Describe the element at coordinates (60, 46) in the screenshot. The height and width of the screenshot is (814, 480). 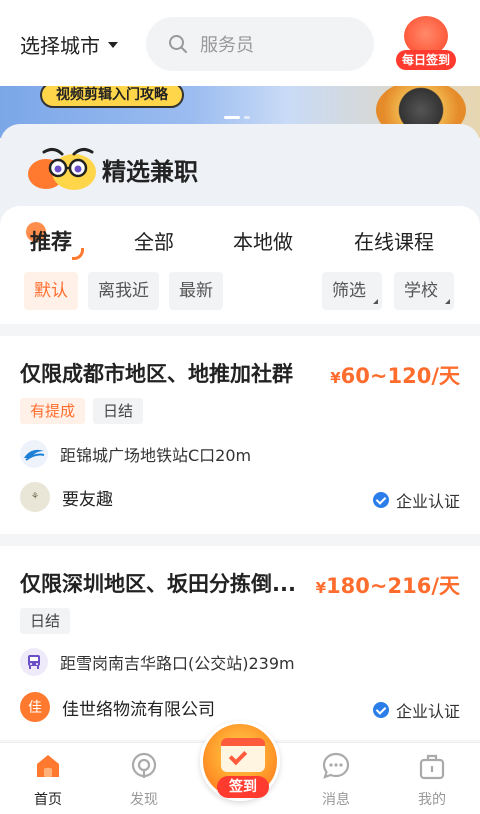
I see `city-label: 选择城市` at that location.